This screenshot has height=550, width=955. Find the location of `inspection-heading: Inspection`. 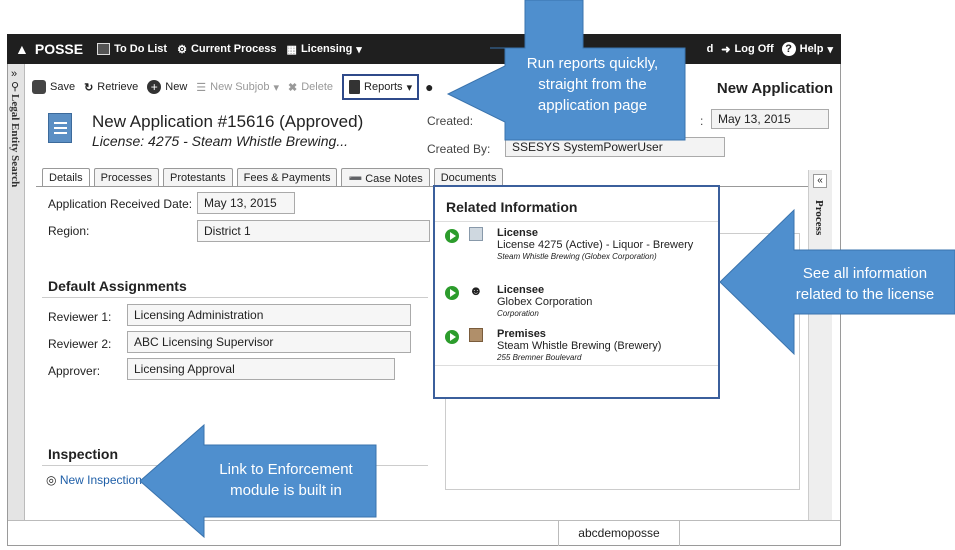

inspection-heading: Inspection is located at coordinates (83, 454).